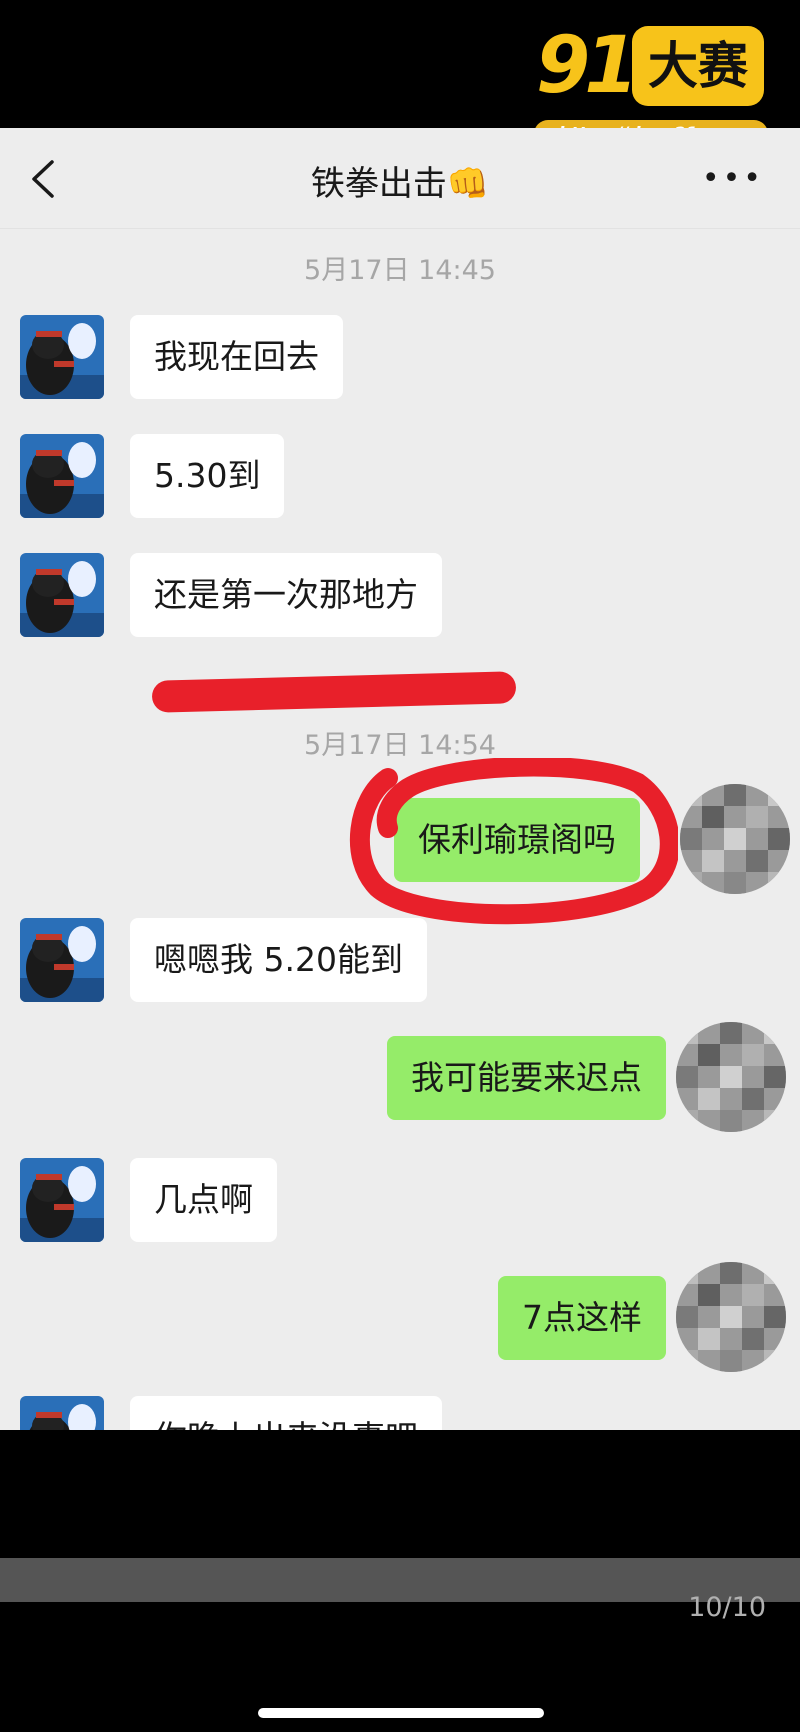  Describe the element at coordinates (582, 1318) in the screenshot. I see `message-bubble-outgoing: 7点这样` at that location.